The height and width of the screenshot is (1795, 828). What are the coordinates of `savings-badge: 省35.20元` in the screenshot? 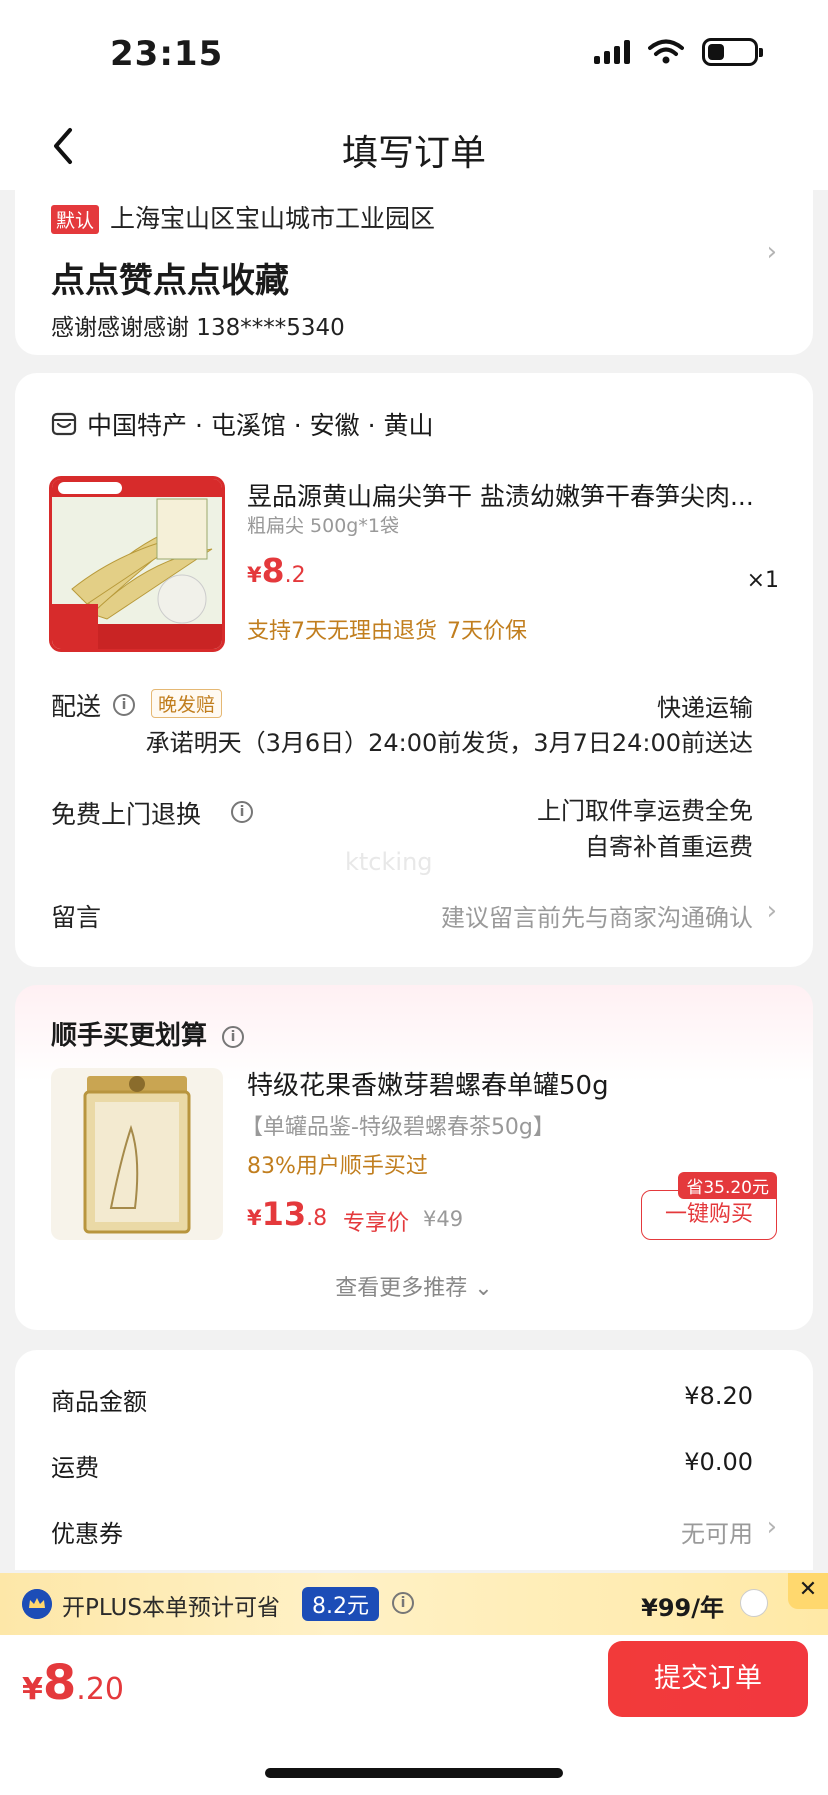 It's located at (727, 1185).